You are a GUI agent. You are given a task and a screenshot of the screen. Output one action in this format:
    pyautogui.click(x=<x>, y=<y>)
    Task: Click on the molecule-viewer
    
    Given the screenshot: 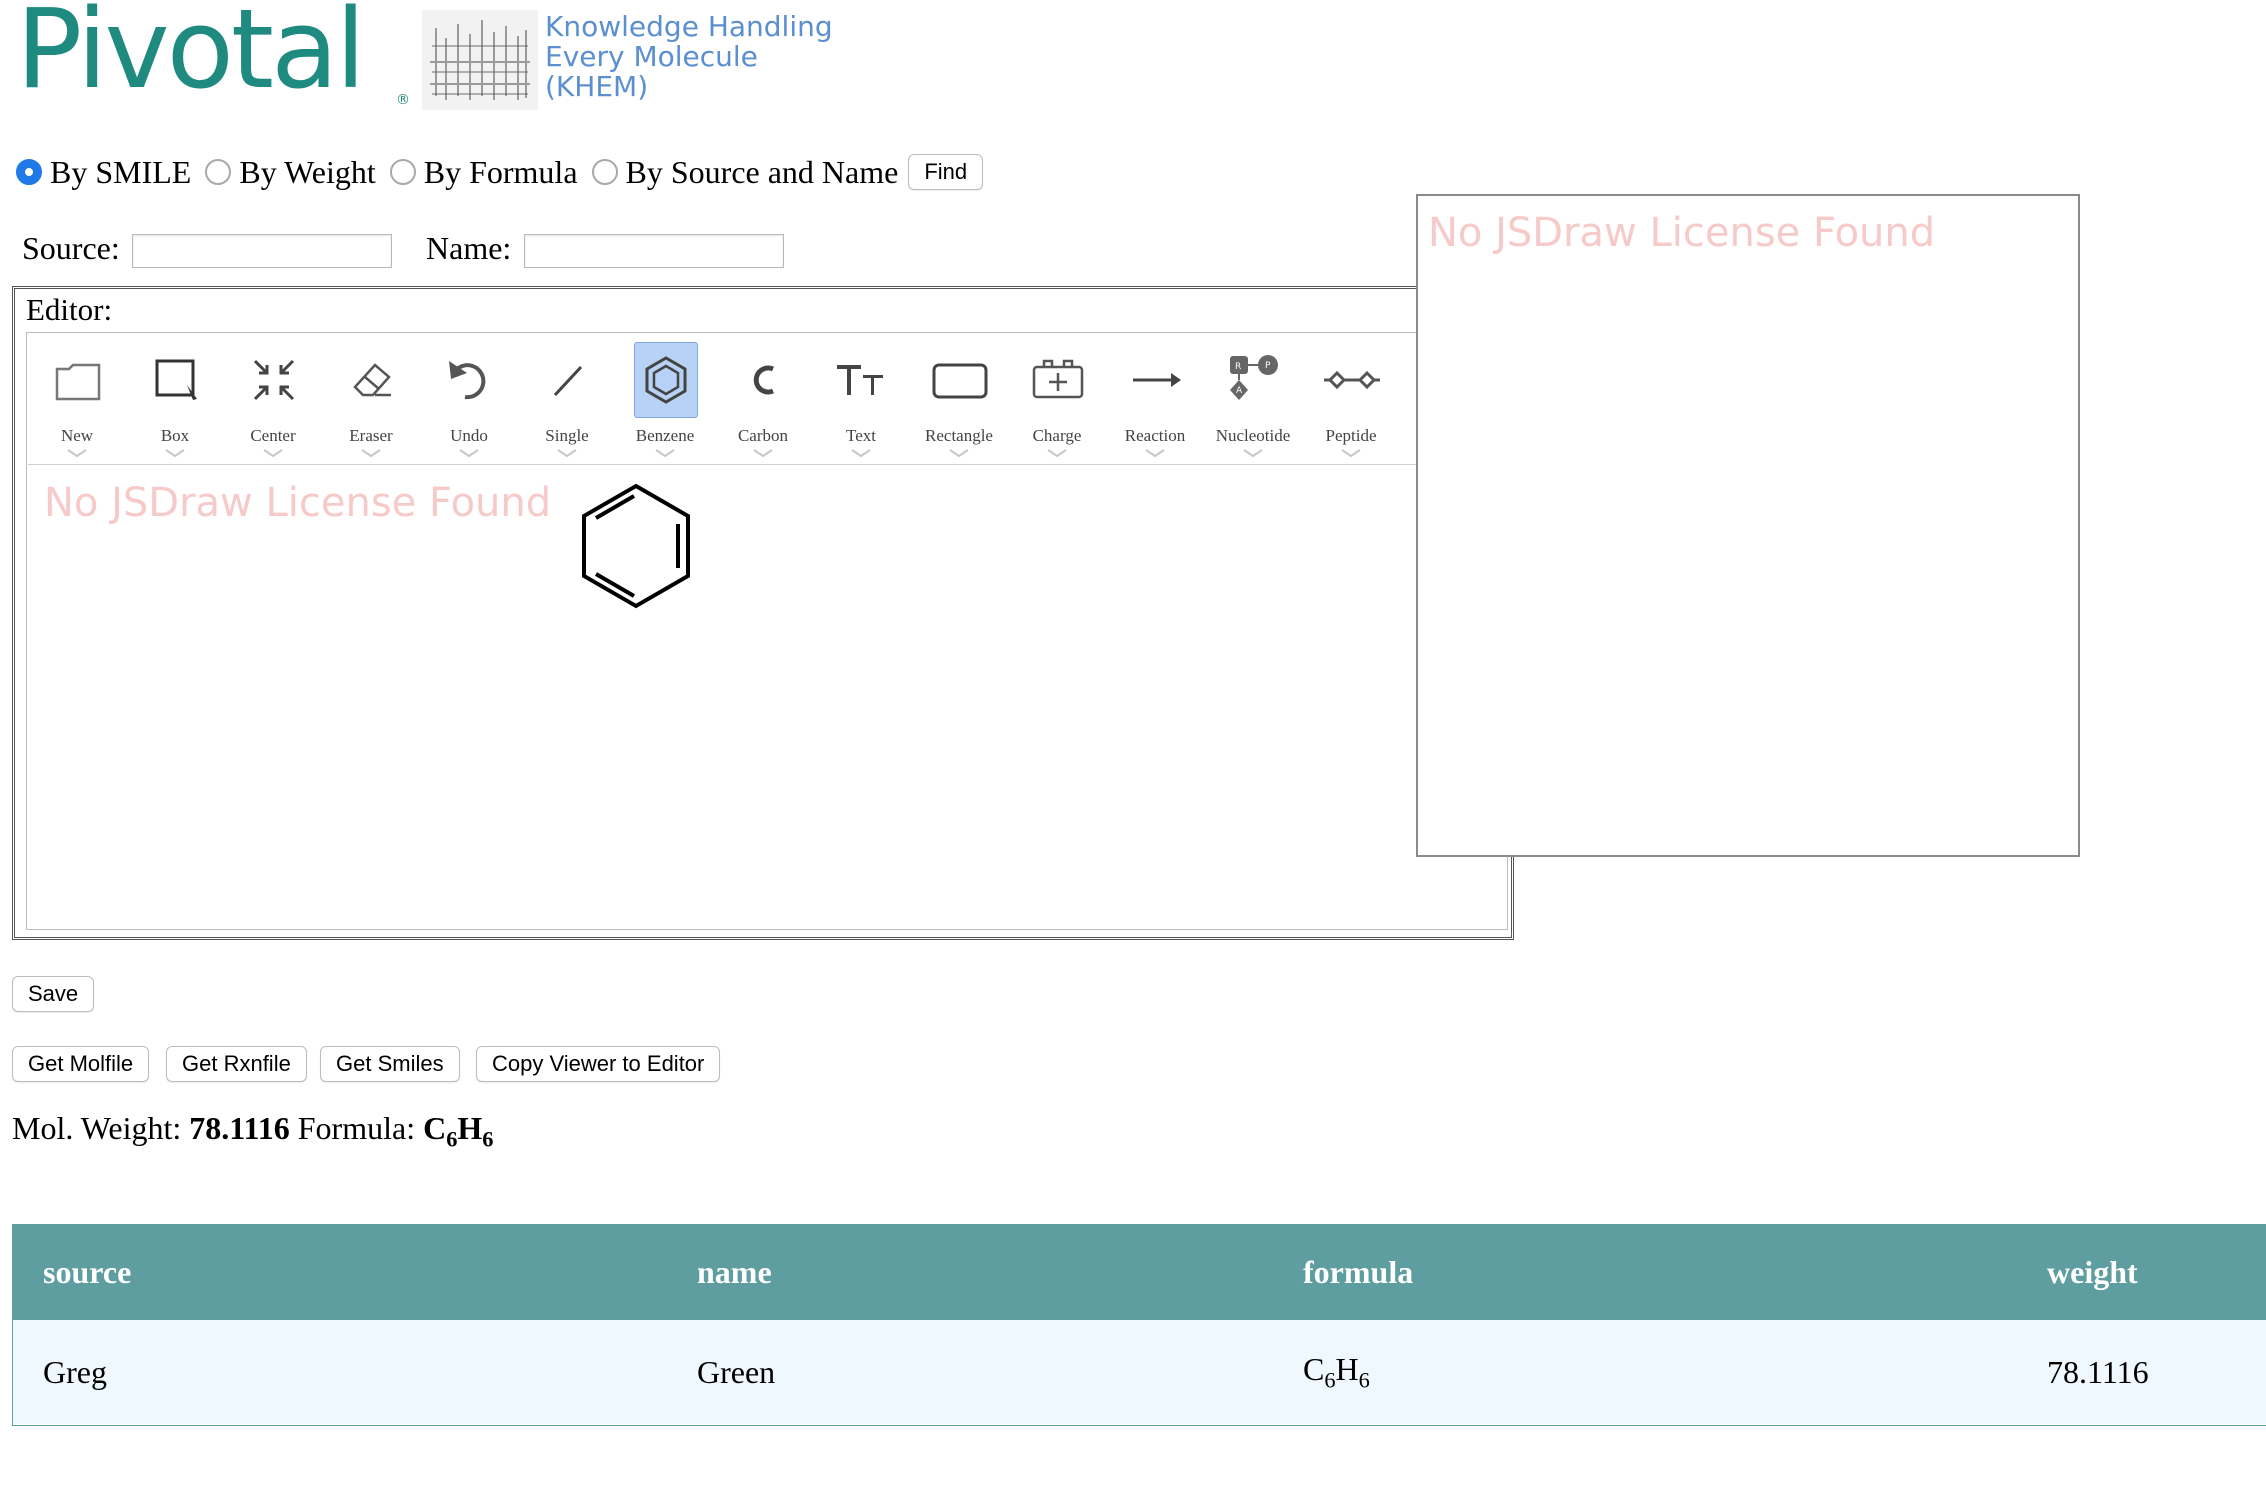 What is the action you would take?
    pyautogui.click(x=1748, y=525)
    